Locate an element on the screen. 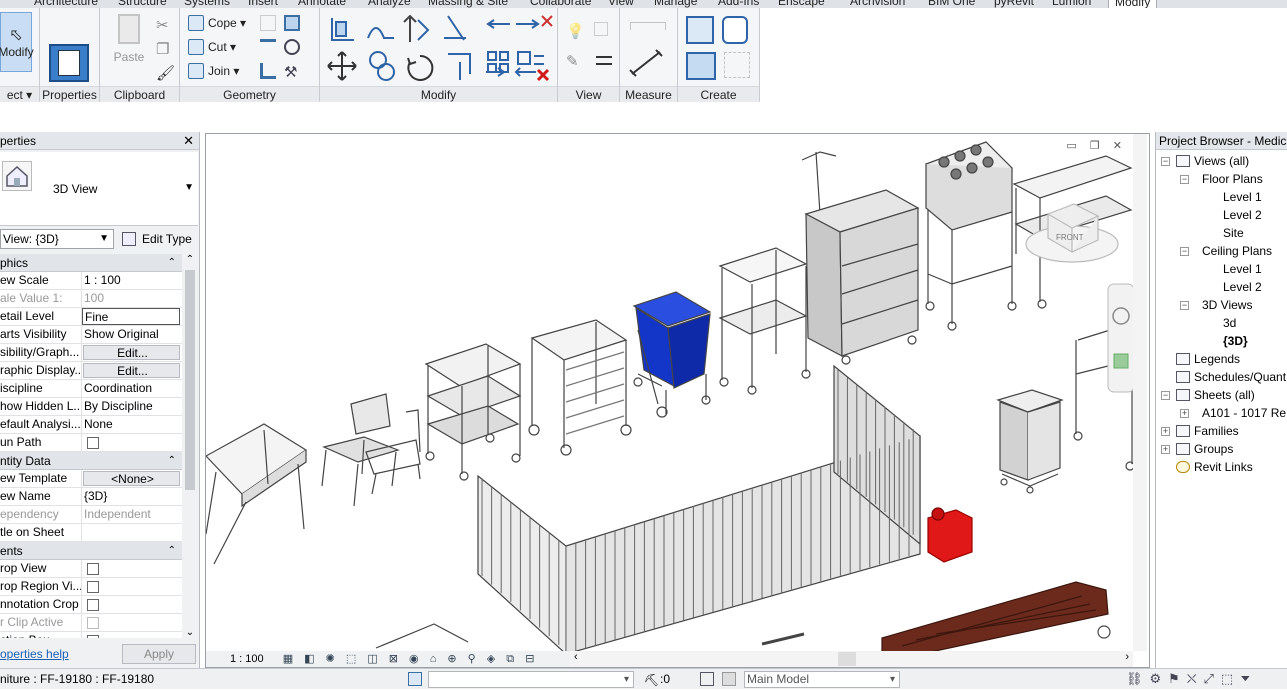 Image resolution: width=1287 pixels, height=690 pixels. tree-3d-views: 3D Views is located at coordinates (1227, 305).